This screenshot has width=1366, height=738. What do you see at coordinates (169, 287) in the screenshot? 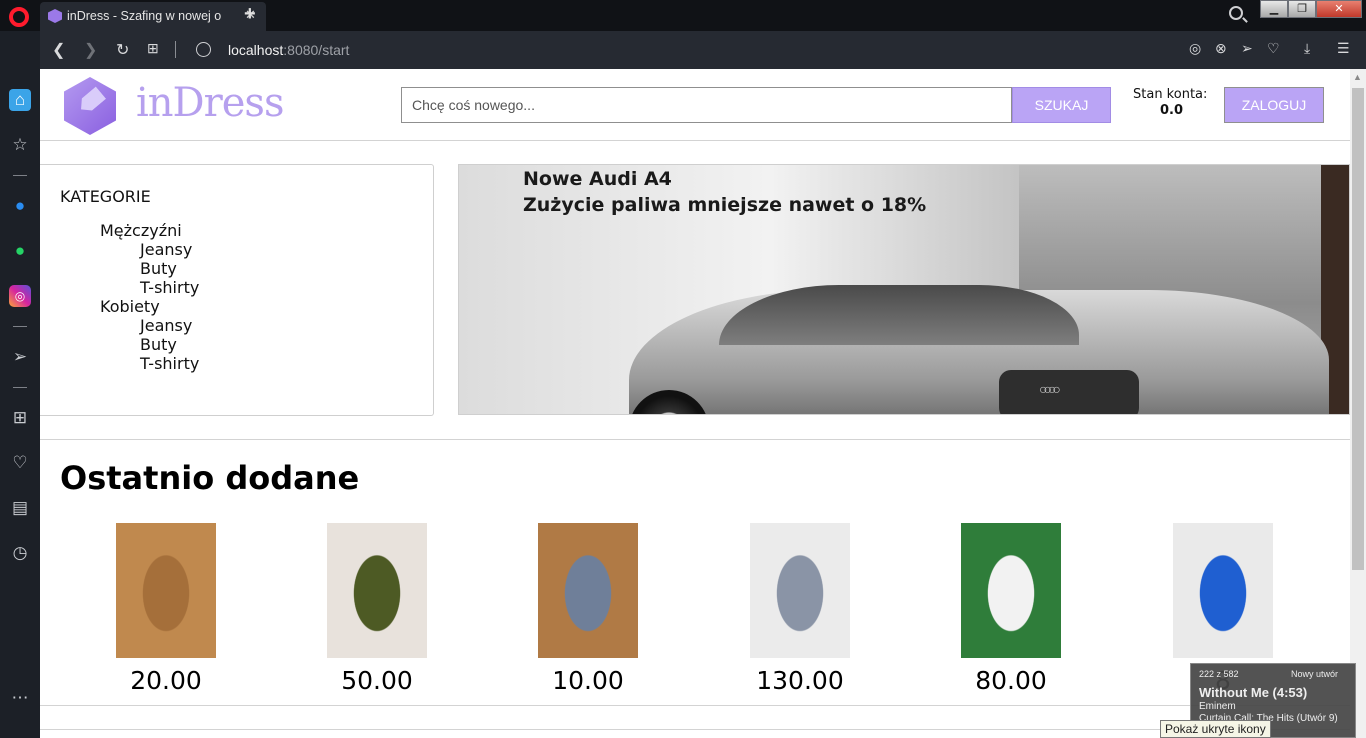
I see `category-men-tshirts: T-shirty` at bounding box center [169, 287].